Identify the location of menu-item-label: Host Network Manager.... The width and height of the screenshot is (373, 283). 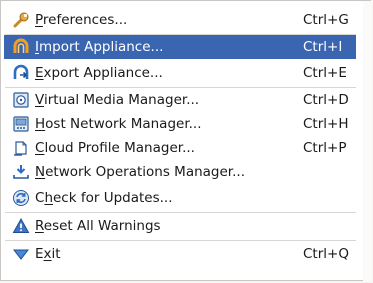
(118, 124).